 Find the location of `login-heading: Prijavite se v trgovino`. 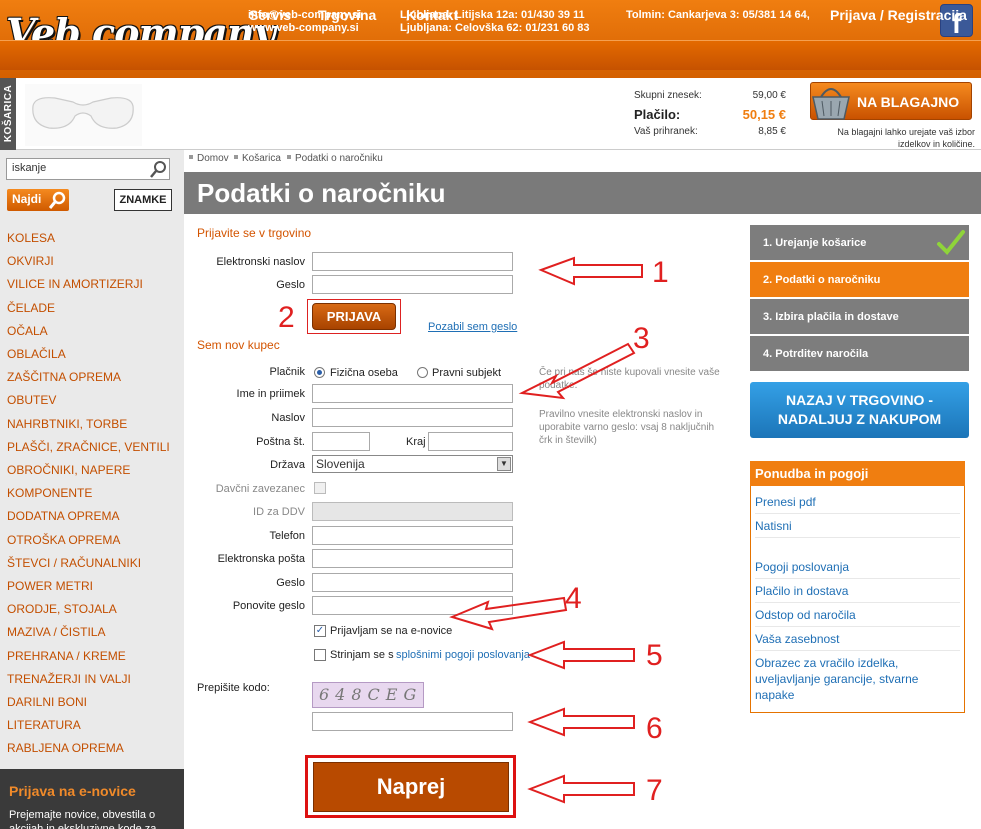

login-heading: Prijavite se v trgovino is located at coordinates (254, 233).